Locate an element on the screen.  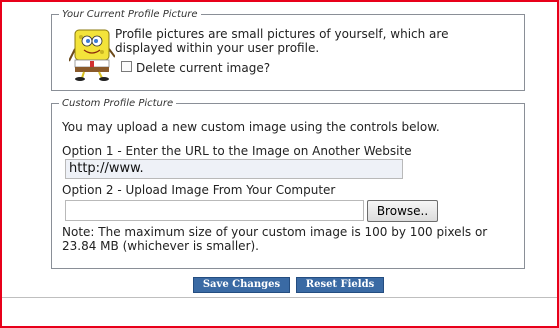
current-picture-legend: Your Current Profile Picture is located at coordinates (130, 14).